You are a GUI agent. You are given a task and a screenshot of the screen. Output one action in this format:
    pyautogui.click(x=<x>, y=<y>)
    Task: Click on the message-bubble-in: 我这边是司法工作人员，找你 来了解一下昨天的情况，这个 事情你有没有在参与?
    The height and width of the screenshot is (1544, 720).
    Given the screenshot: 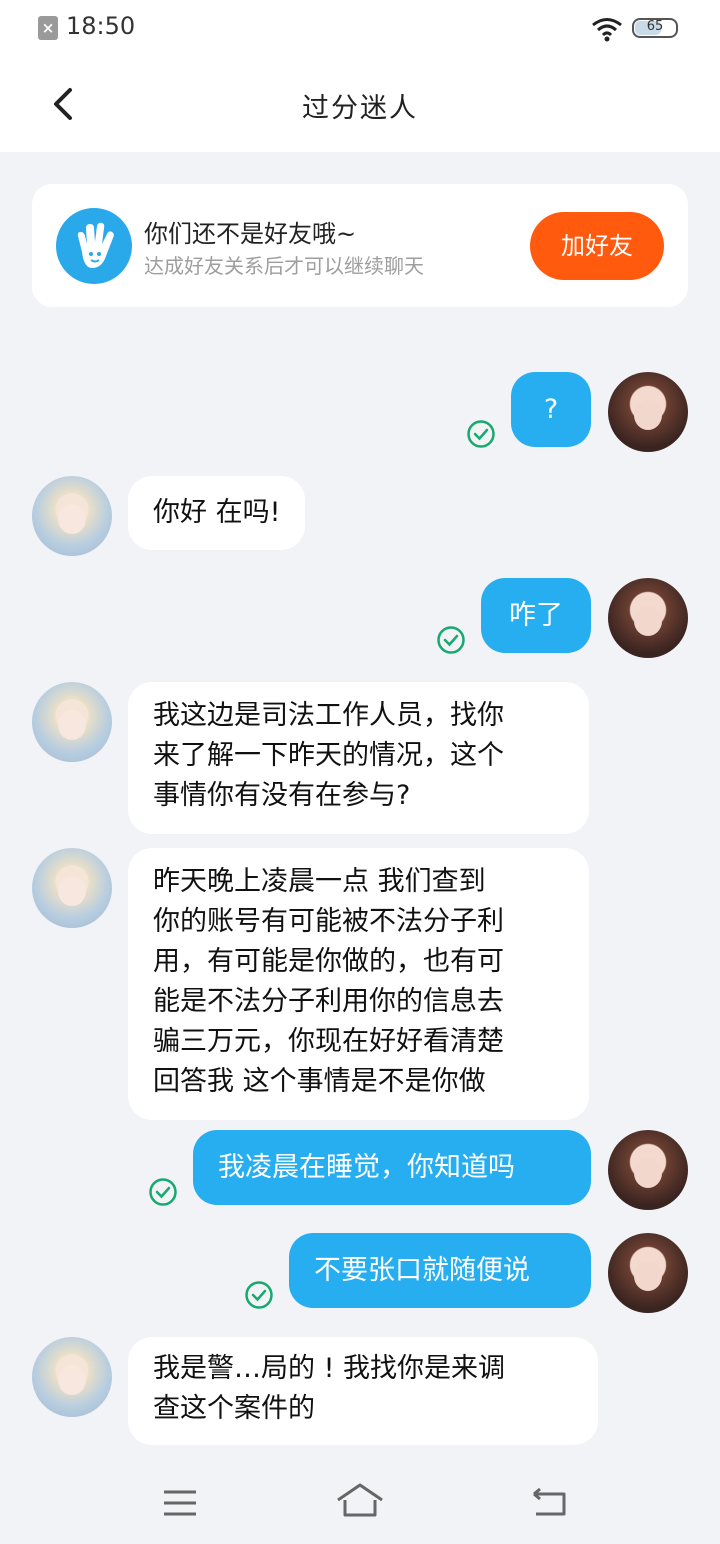 What is the action you would take?
    pyautogui.click(x=358, y=758)
    